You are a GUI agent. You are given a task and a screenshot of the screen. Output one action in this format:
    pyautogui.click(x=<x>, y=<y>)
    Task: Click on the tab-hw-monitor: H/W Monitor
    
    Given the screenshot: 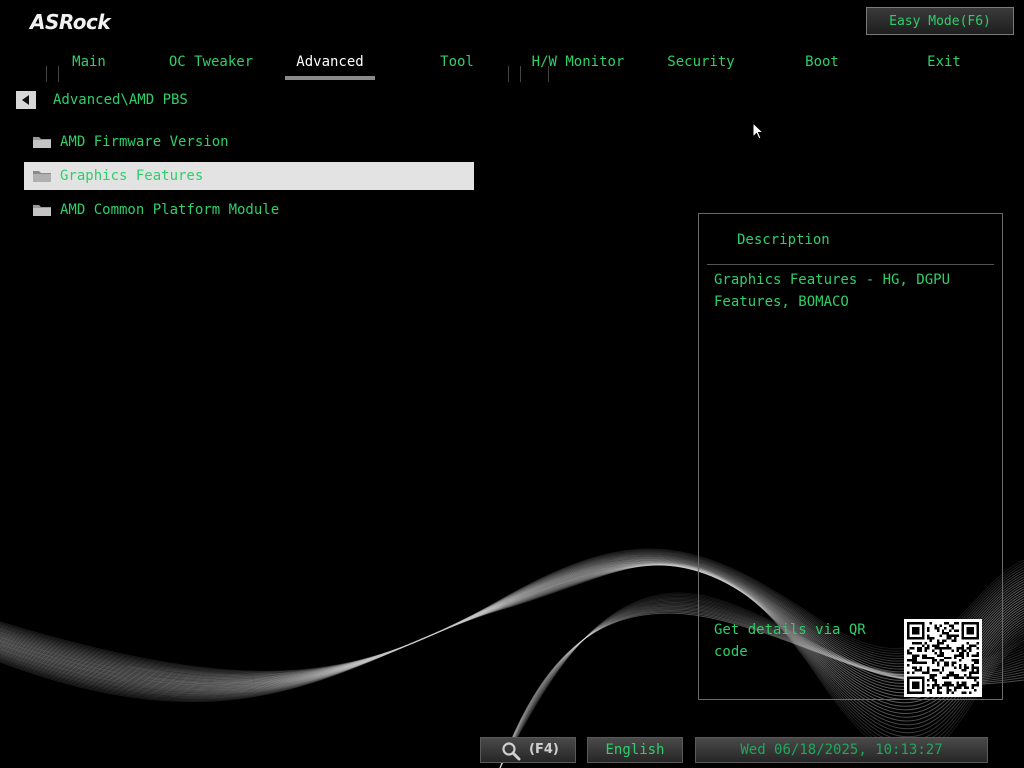 What is the action you would take?
    pyautogui.click(x=578, y=64)
    